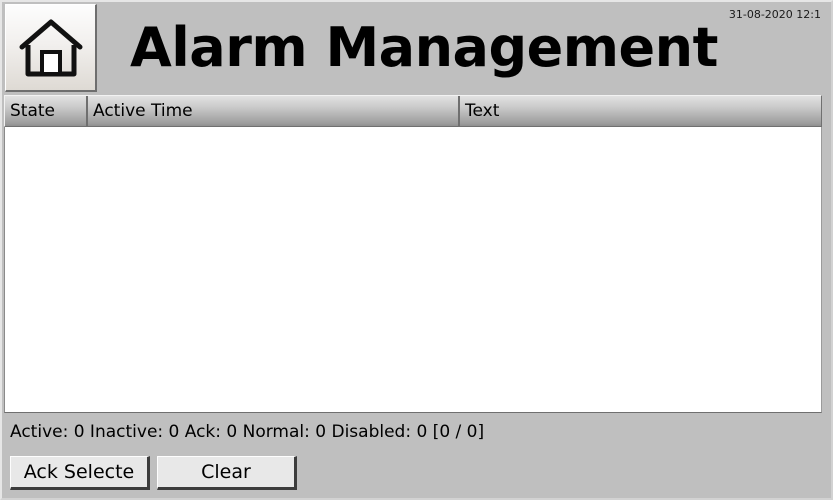 The width and height of the screenshot is (833, 500). Describe the element at coordinates (272, 111) in the screenshot. I see `column-header-active-time: Active Time` at that location.